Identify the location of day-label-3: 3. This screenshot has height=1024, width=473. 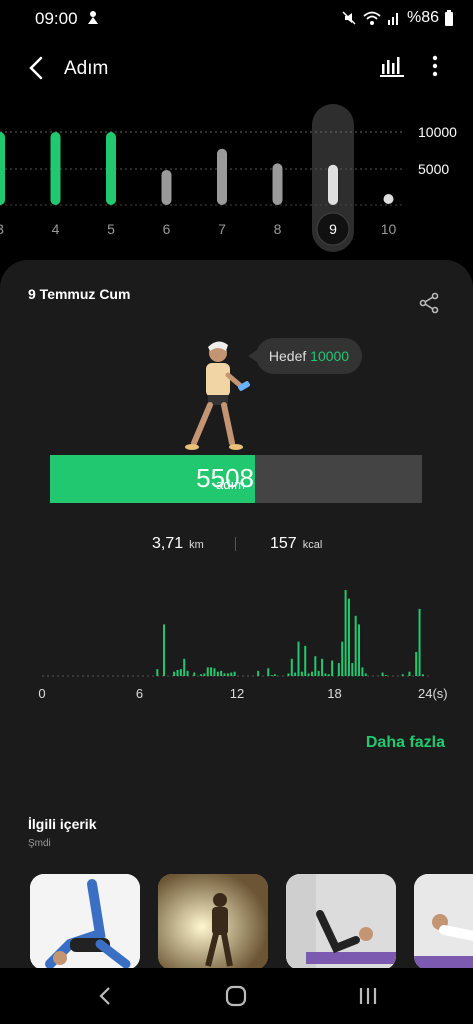
(2, 229).